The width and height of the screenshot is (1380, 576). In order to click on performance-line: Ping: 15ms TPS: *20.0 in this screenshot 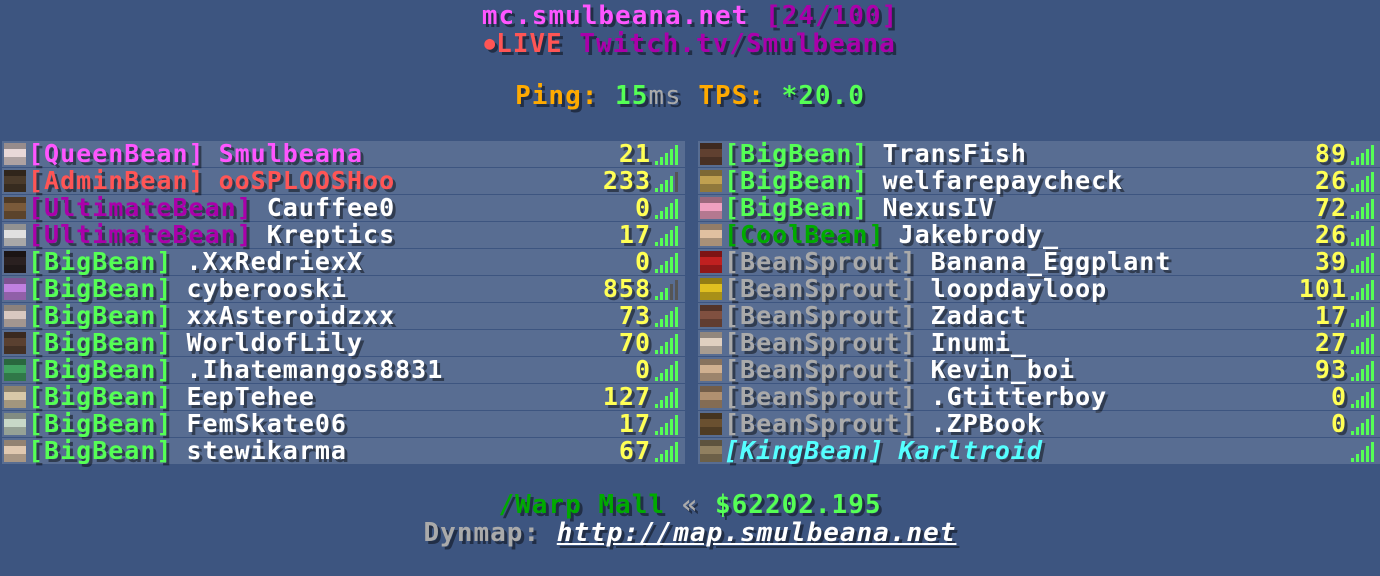, I will do `click(690, 96)`.